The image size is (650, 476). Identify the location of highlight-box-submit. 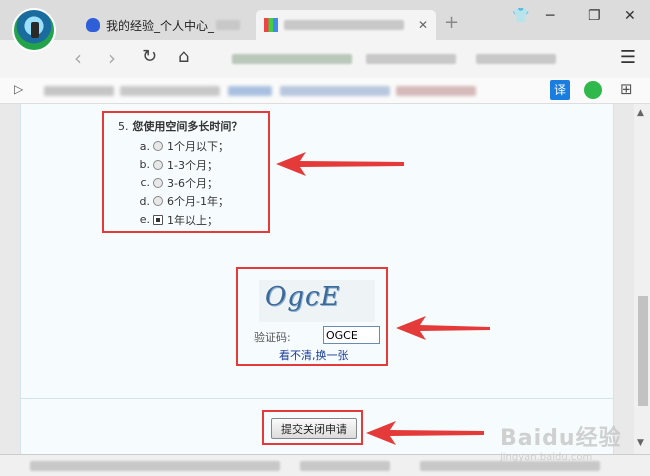
(312, 427).